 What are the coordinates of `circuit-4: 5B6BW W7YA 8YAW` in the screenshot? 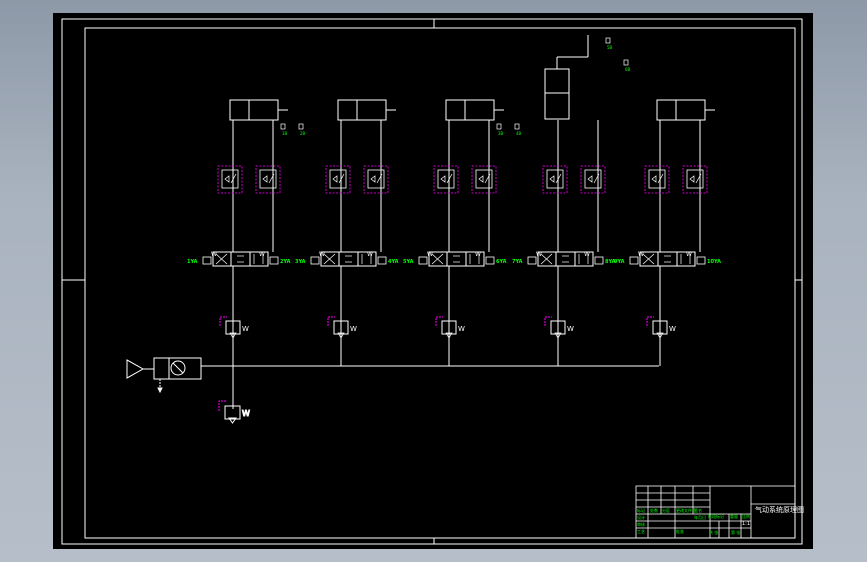 It's located at (571, 200).